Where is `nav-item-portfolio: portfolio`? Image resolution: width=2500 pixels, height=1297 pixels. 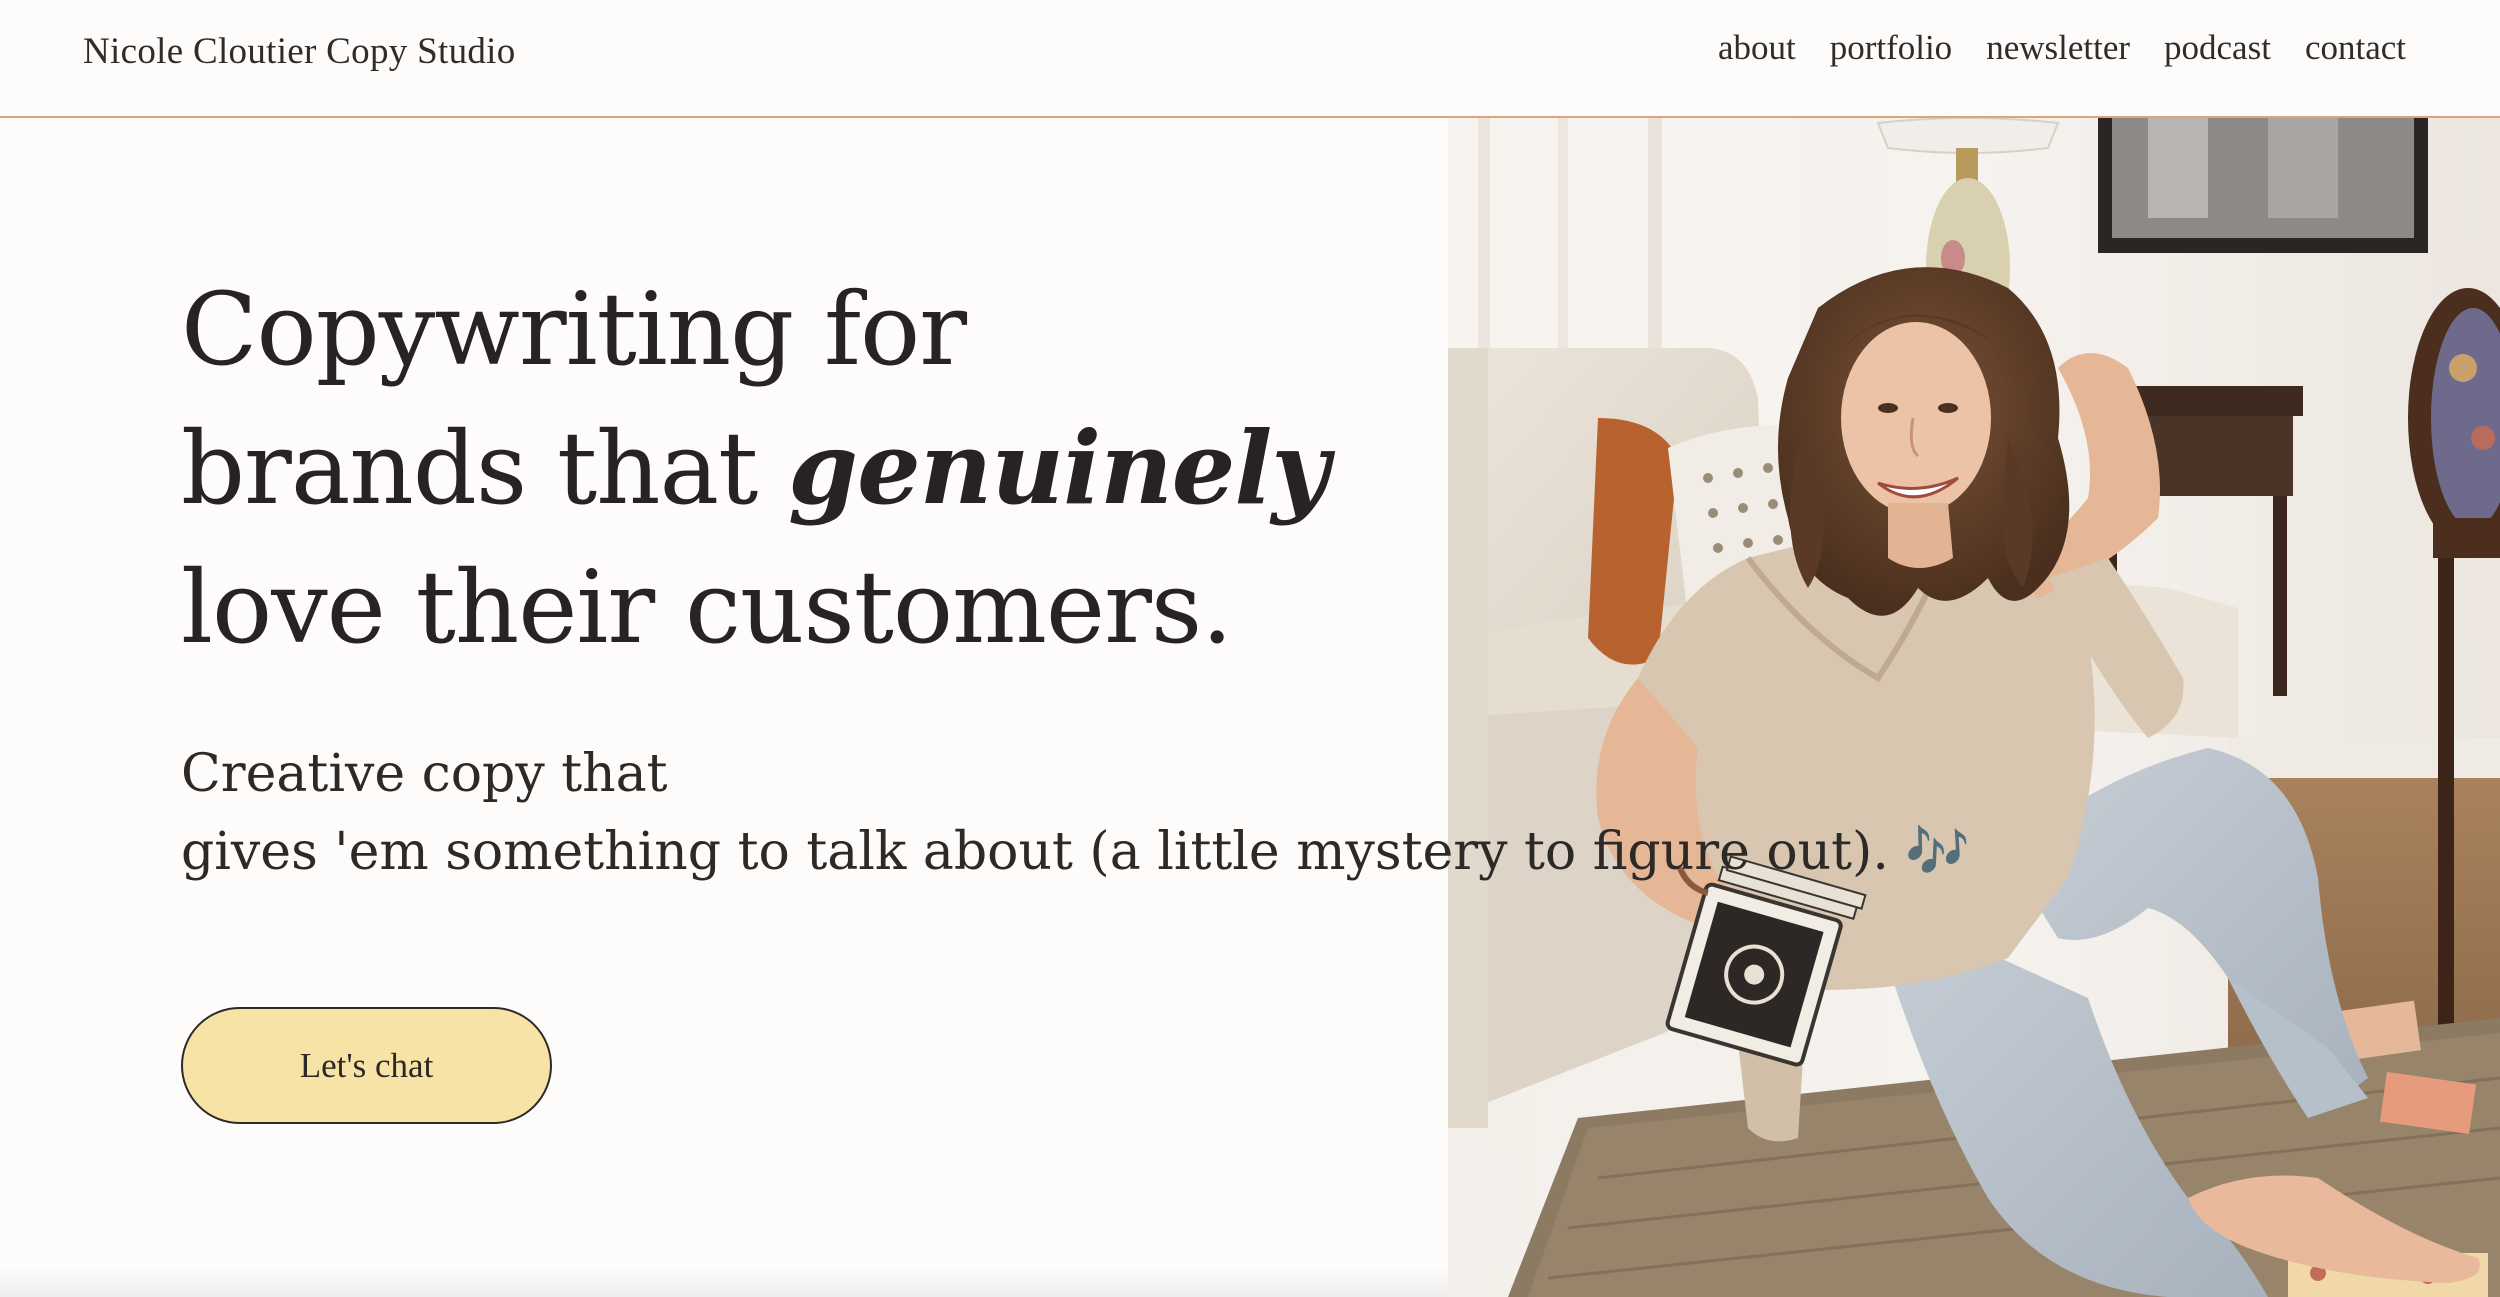
nav-item-portfolio: portfolio is located at coordinates (1891, 48).